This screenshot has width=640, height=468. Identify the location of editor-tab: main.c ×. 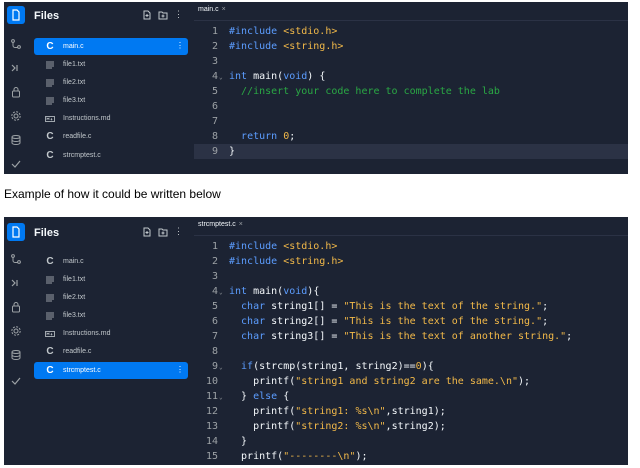
(212, 9).